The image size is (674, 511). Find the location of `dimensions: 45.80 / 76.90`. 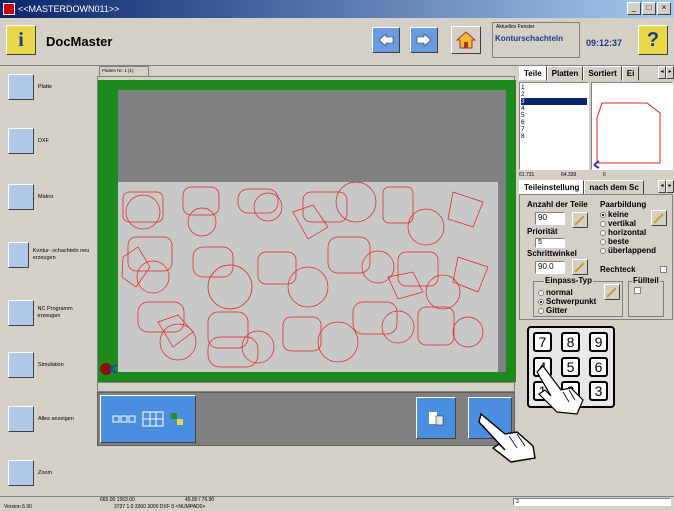

dimensions: 45.80 / 76.90 is located at coordinates (200, 500).